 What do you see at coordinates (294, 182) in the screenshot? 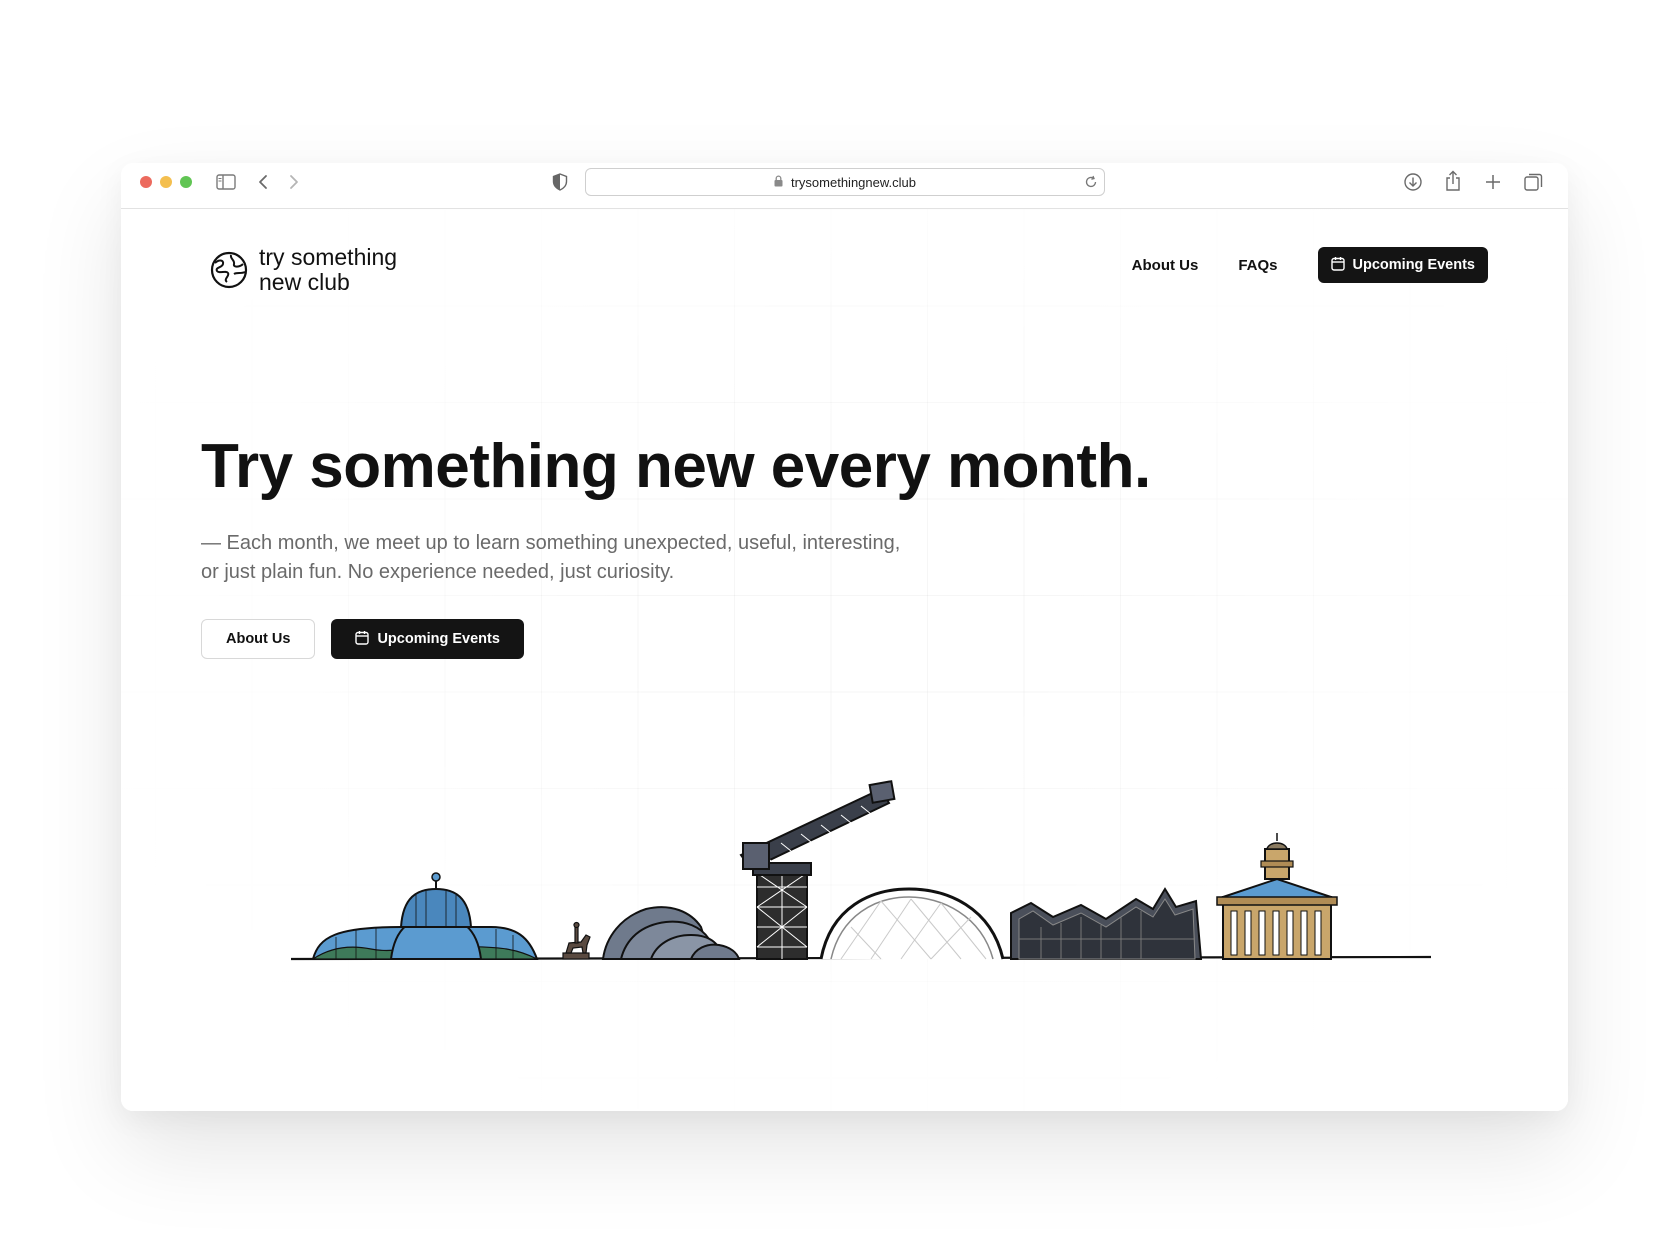
I see `forward-arrow-icon` at bounding box center [294, 182].